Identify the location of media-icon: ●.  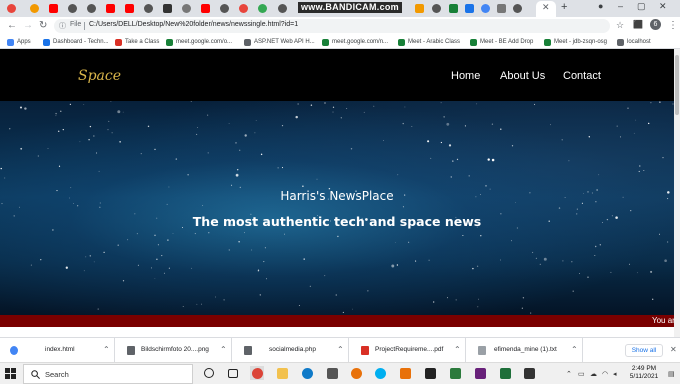
(600, 6).